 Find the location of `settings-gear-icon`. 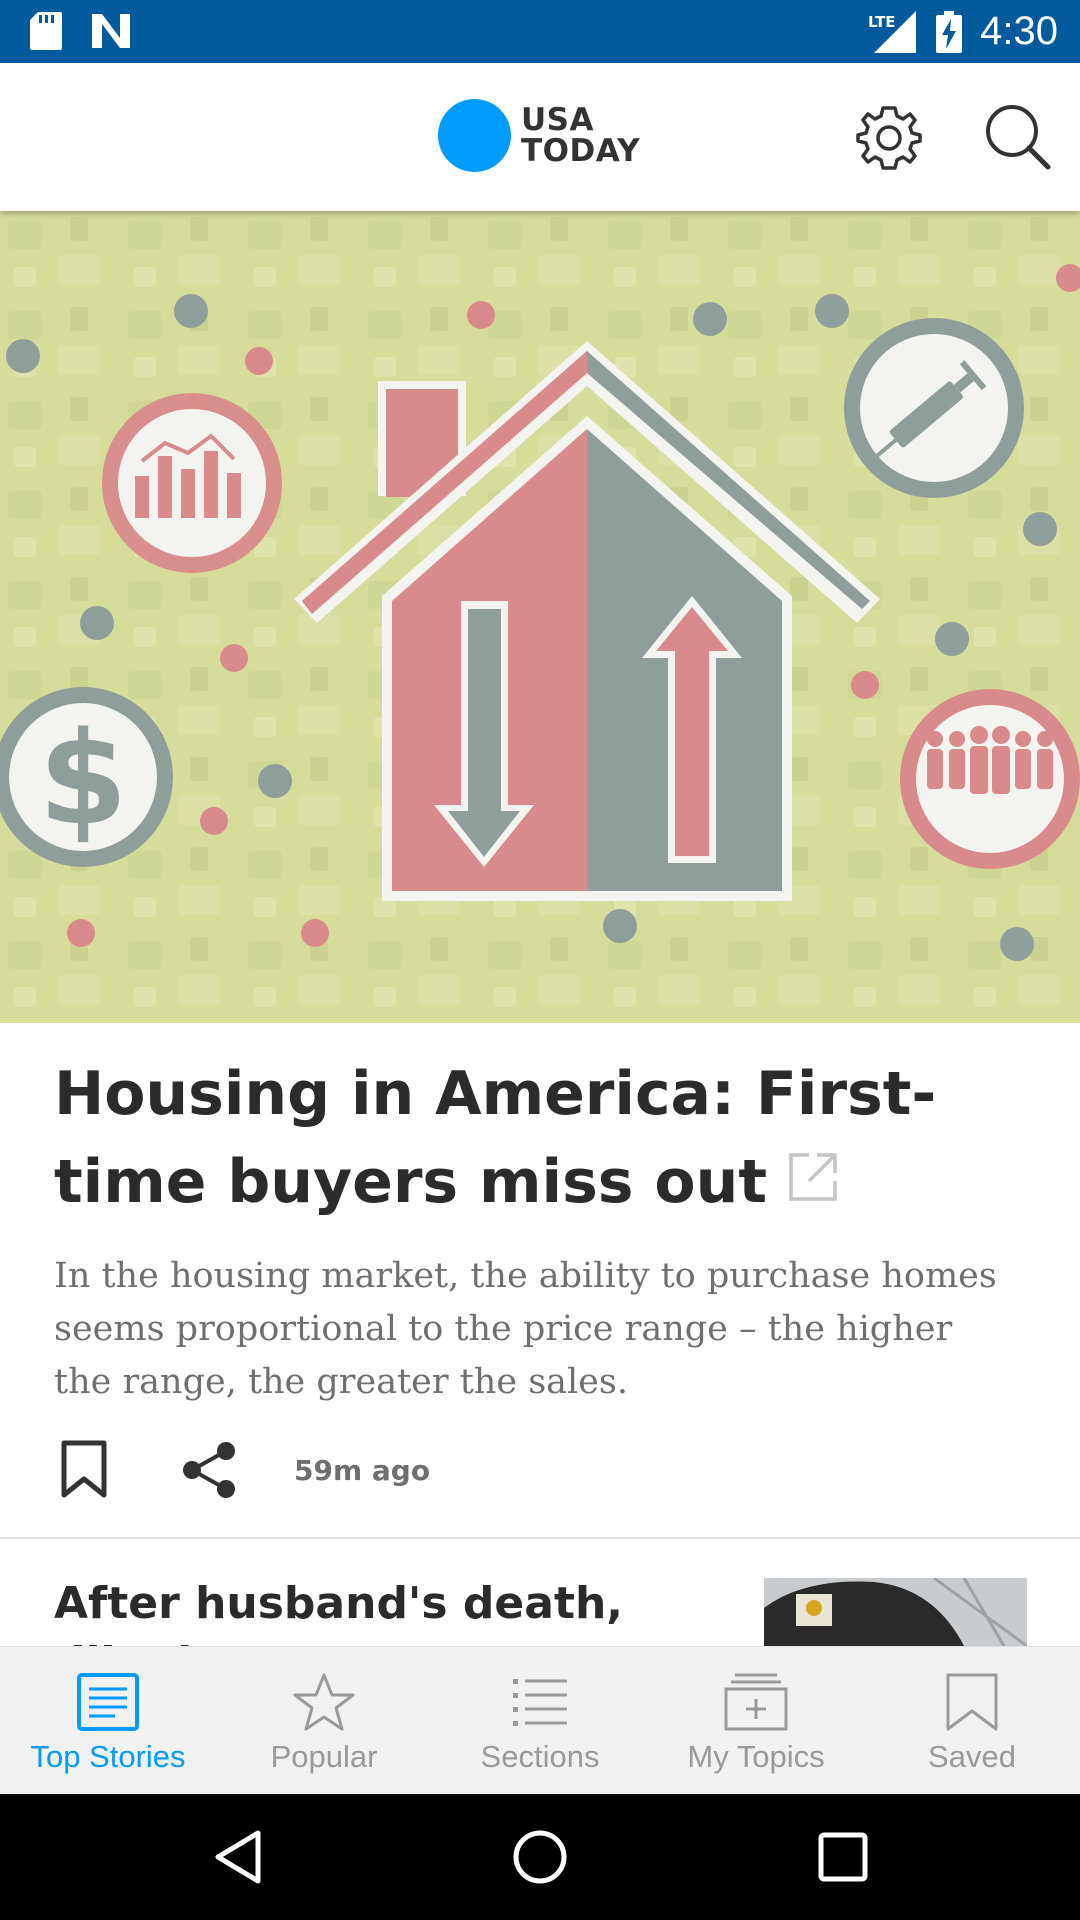

settings-gear-icon is located at coordinates (889, 137).